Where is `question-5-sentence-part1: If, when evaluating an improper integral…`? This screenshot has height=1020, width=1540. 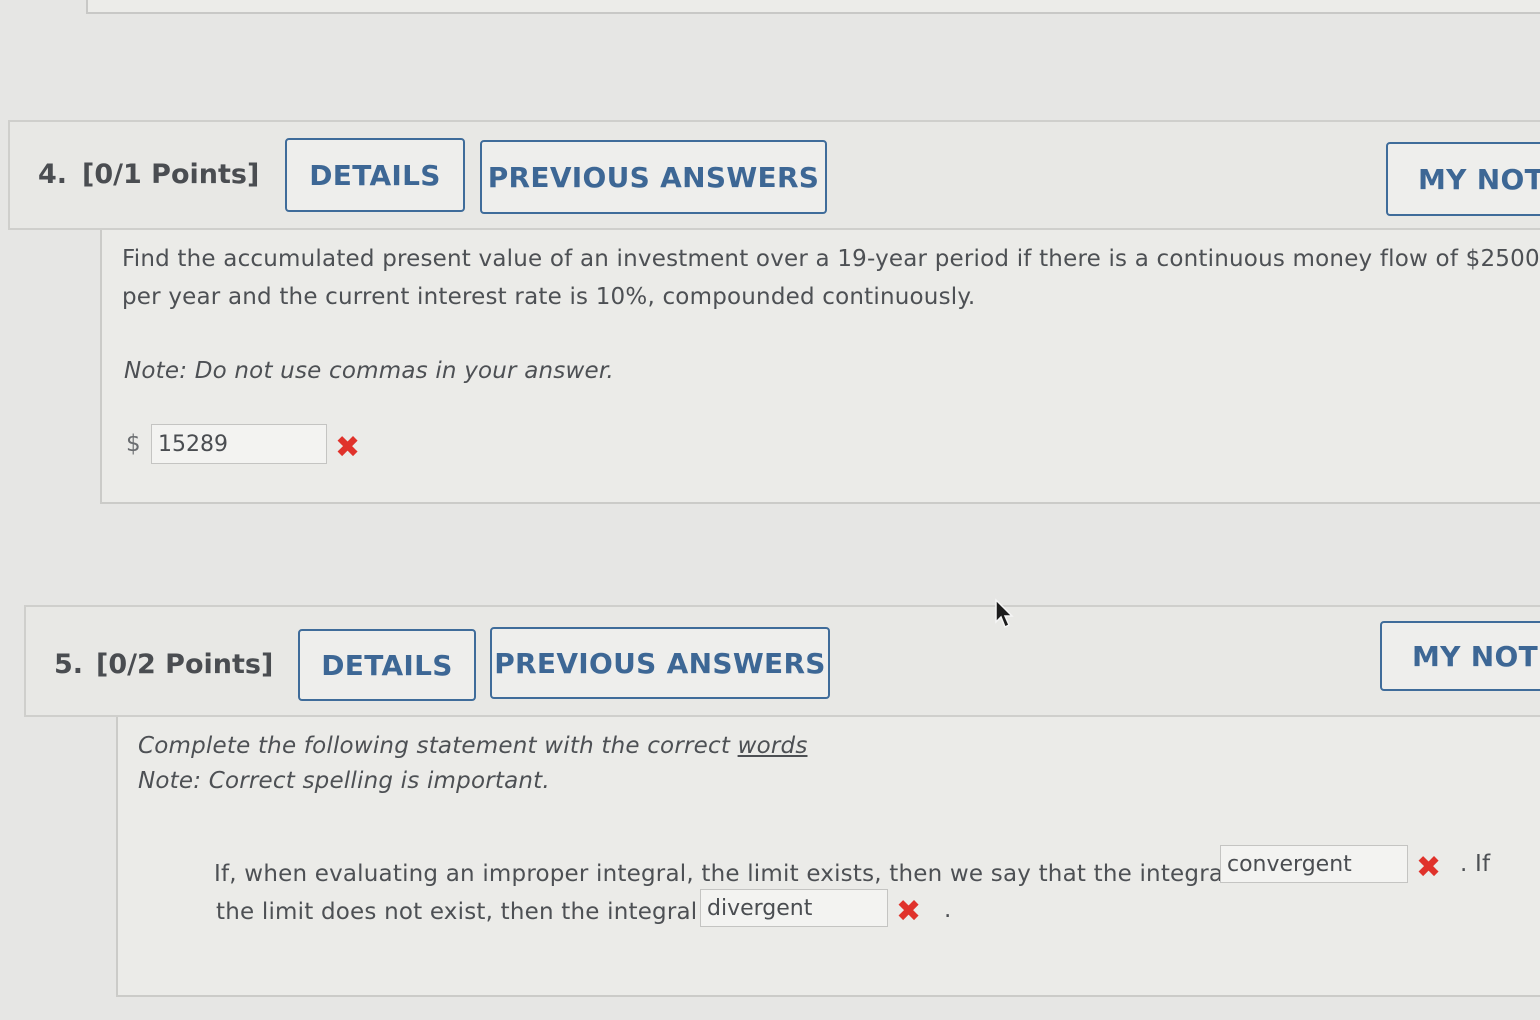
question-5-sentence-part1: If, when evaluating an improper integral… is located at coordinates (722, 874).